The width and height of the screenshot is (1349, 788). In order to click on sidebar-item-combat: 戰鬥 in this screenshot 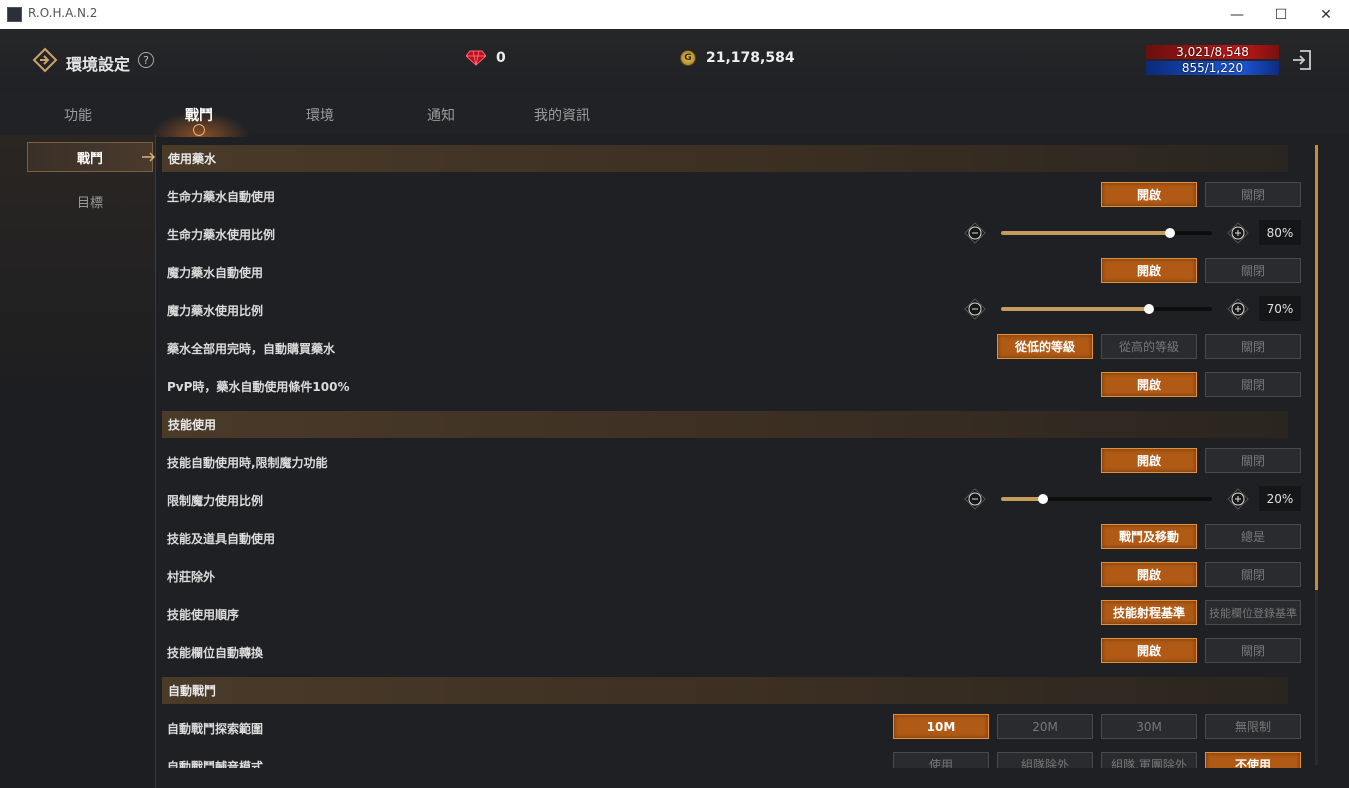, I will do `click(91, 157)`.